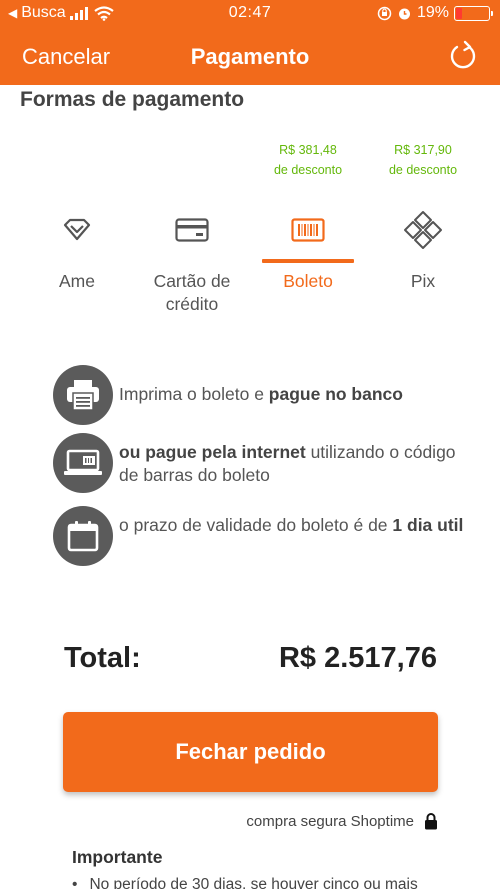  I want to click on pix-icon, so click(423, 230).